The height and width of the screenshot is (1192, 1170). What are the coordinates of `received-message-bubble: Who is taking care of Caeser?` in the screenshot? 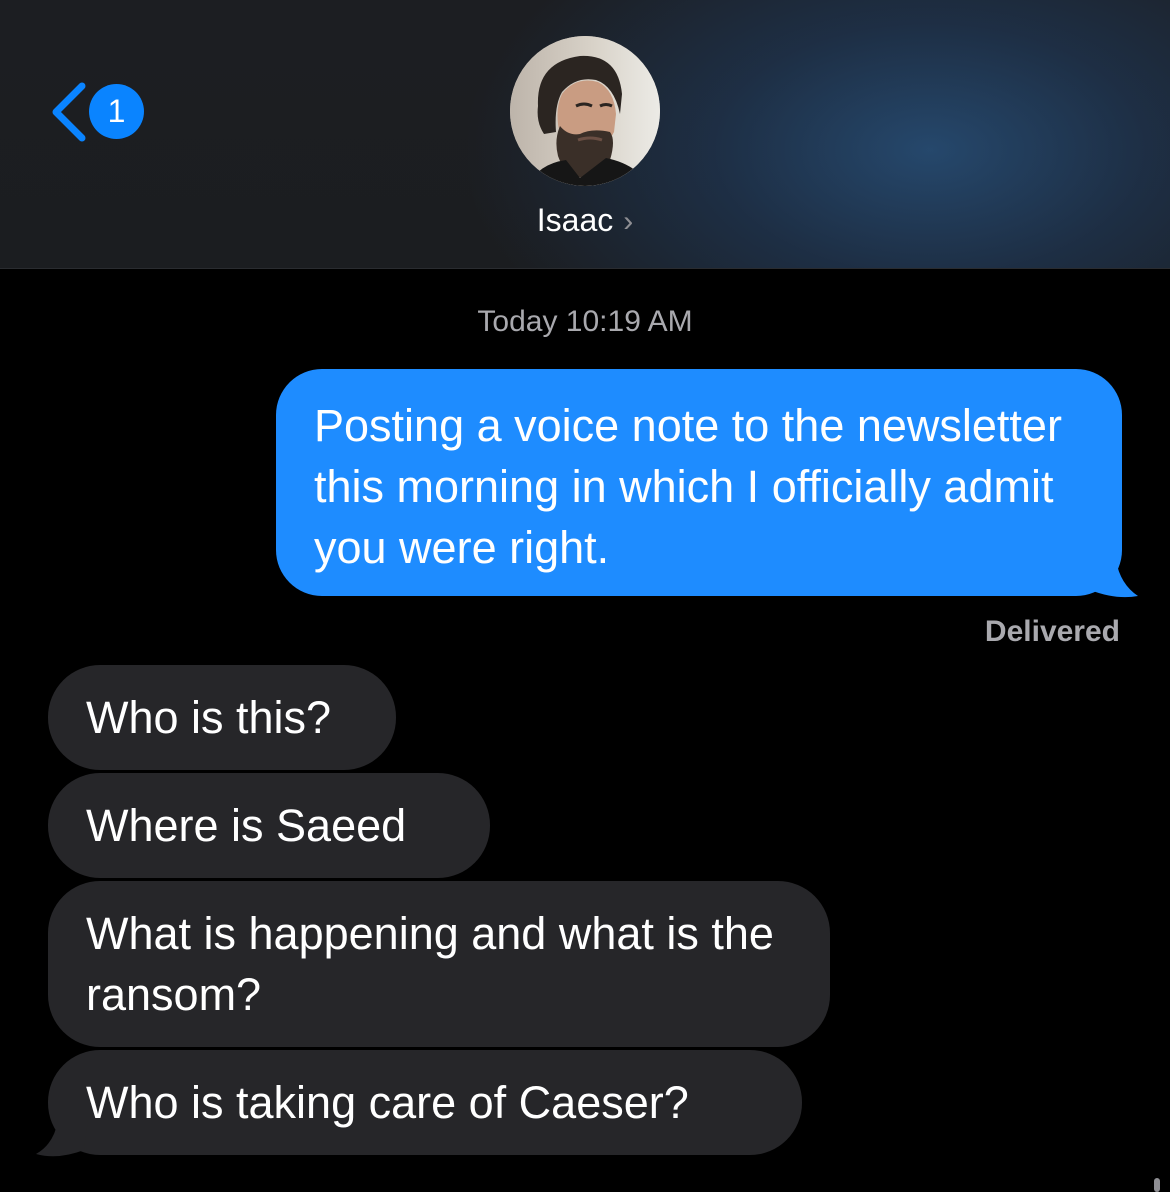 It's located at (425, 1102).